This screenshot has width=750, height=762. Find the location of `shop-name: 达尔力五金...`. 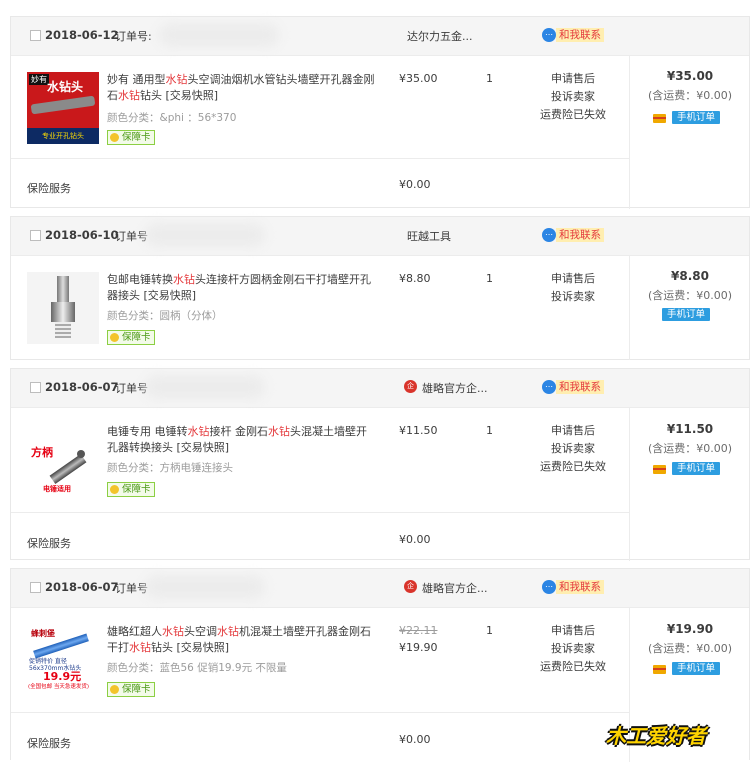

shop-name: 达尔力五金... is located at coordinates (440, 36).